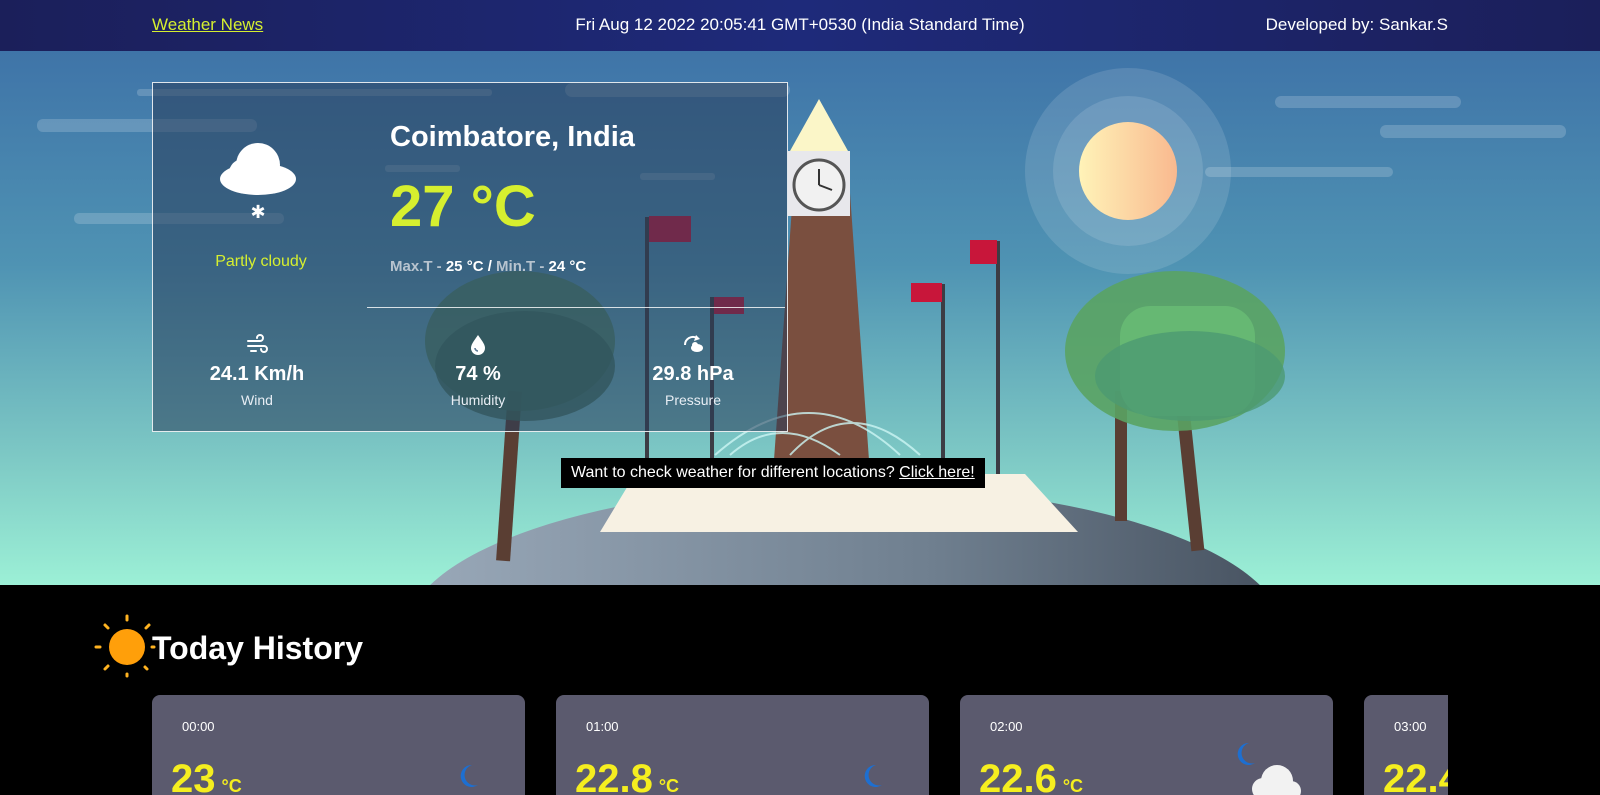 This screenshot has height=795, width=1600. Describe the element at coordinates (1018, 776) in the screenshot. I see `history-temp-value: 22.6` at that location.